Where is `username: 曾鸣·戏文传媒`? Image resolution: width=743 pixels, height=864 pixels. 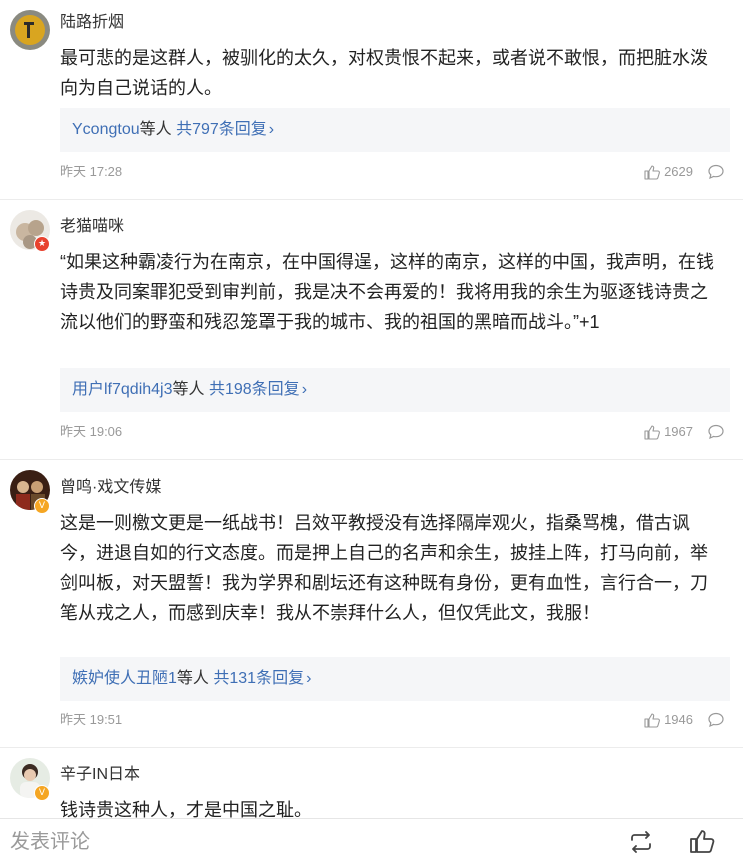
username: 曾鸣·戏文传媒 is located at coordinates (110, 488).